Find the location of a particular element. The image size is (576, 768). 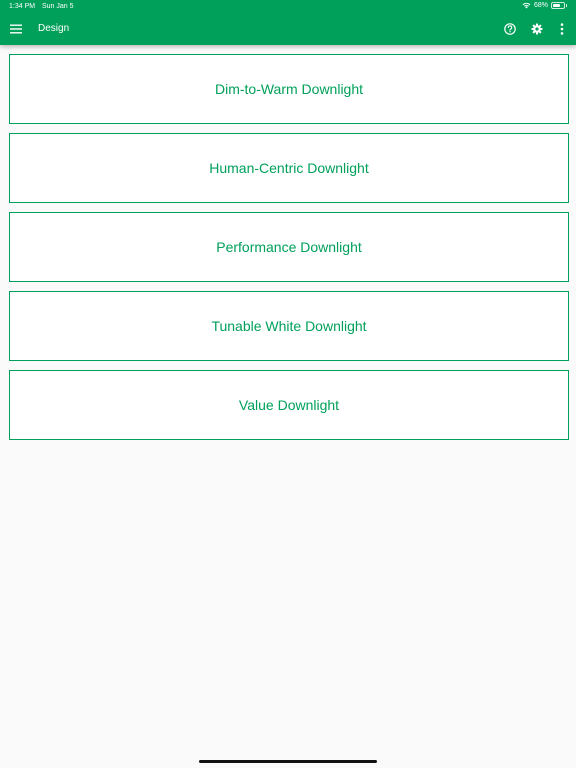

product-card-dim-to-warm: Dim-to-Warm Downlight is located at coordinates (289, 89).